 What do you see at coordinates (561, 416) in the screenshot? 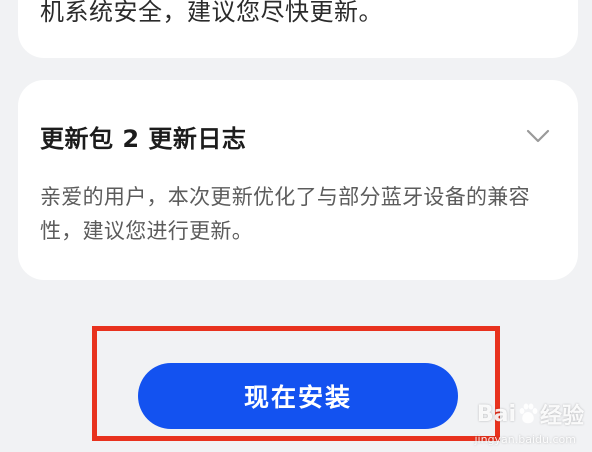
I see `watermark-brand-right: 经验` at bounding box center [561, 416].